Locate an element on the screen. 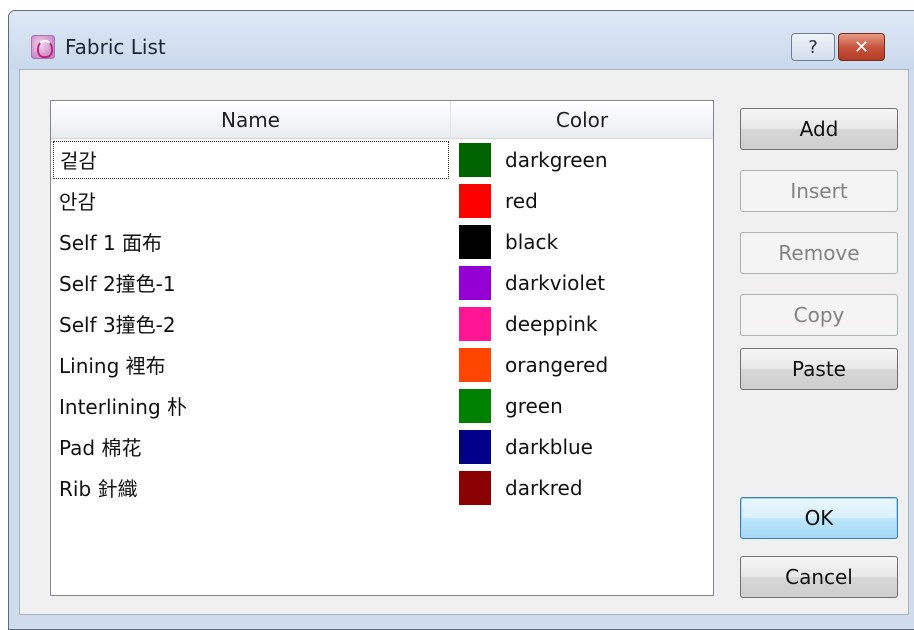 The width and height of the screenshot is (914, 630). color-name-label: orangered is located at coordinates (557, 364).